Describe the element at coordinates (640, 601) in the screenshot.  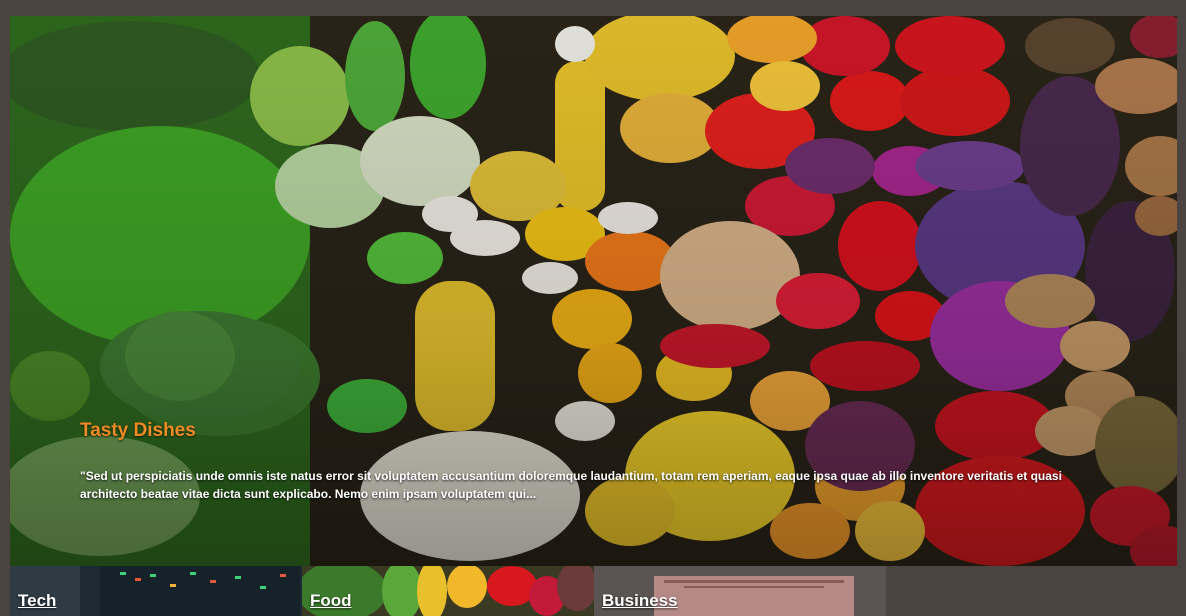
I see `category-business-label: Business` at that location.